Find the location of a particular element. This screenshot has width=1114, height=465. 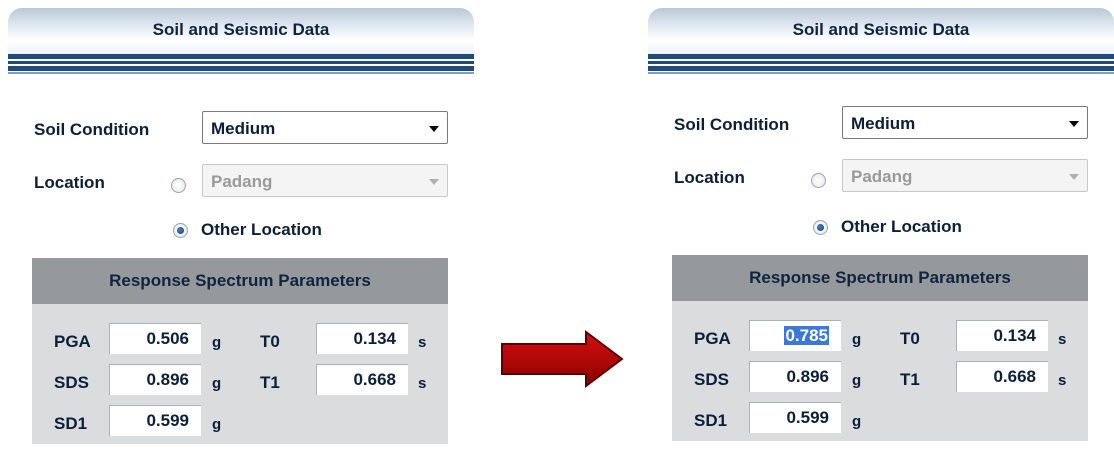

pga-input: 0.785 is located at coordinates (795, 335).